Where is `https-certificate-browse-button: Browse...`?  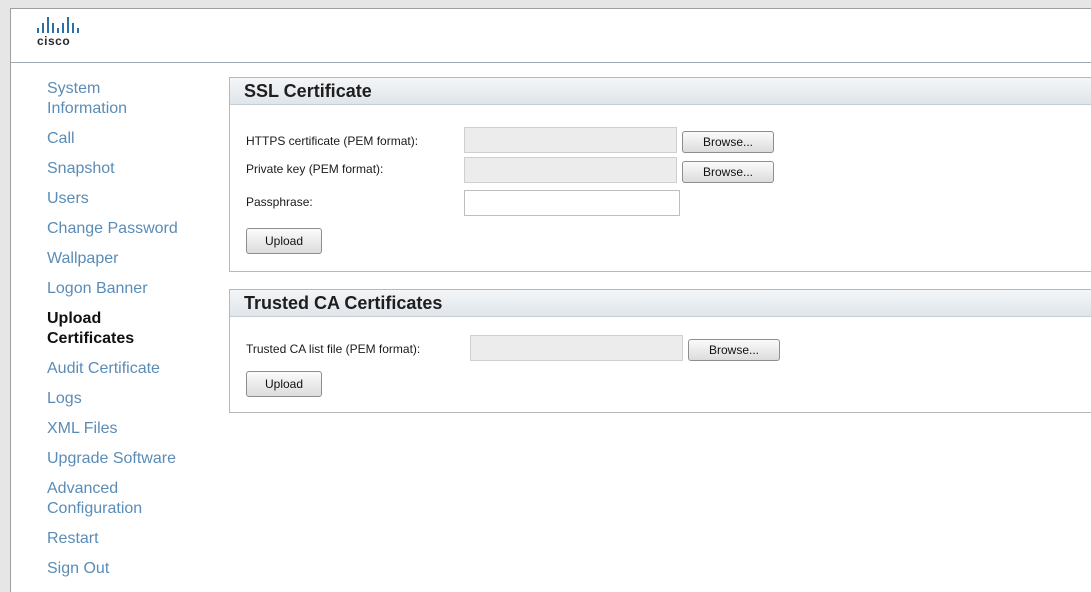
https-certificate-browse-button: Browse... is located at coordinates (728, 142).